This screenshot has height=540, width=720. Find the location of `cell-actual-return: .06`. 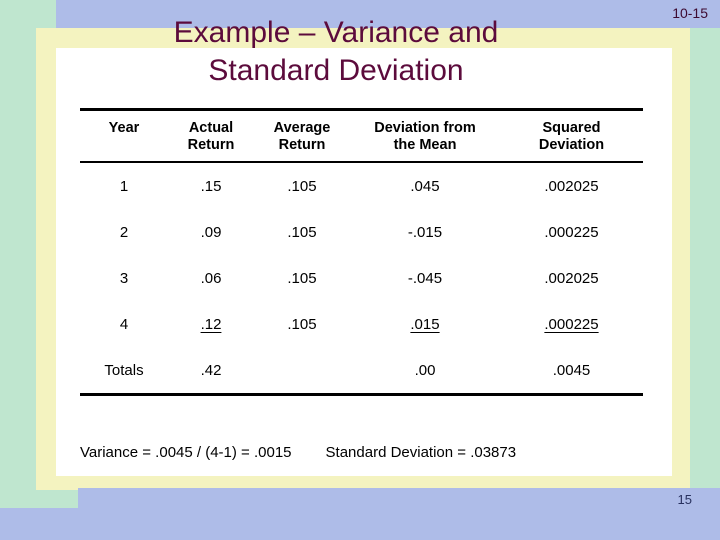

cell-actual-return: .06 is located at coordinates (211, 278).